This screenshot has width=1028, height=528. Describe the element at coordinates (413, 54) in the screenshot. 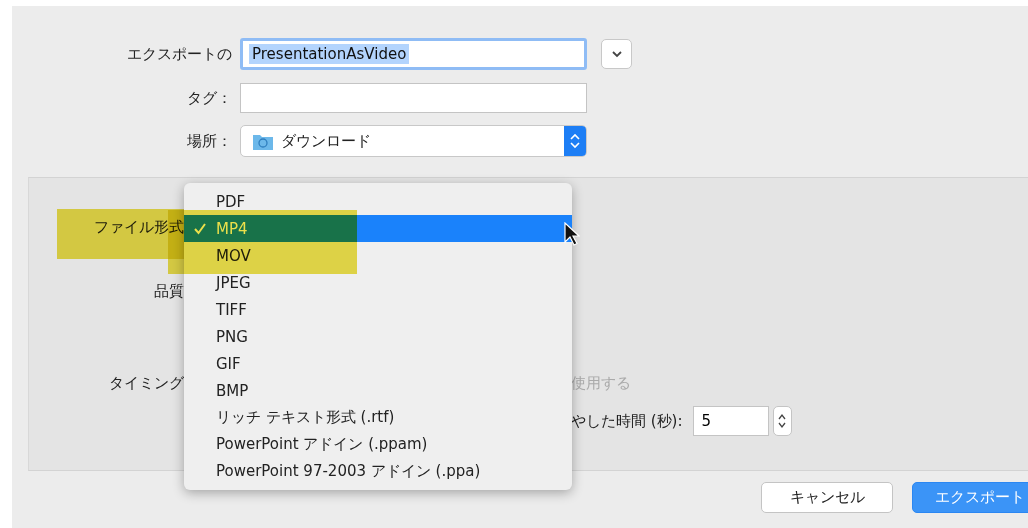

I see `name-field: PresentationAsVideo` at that location.